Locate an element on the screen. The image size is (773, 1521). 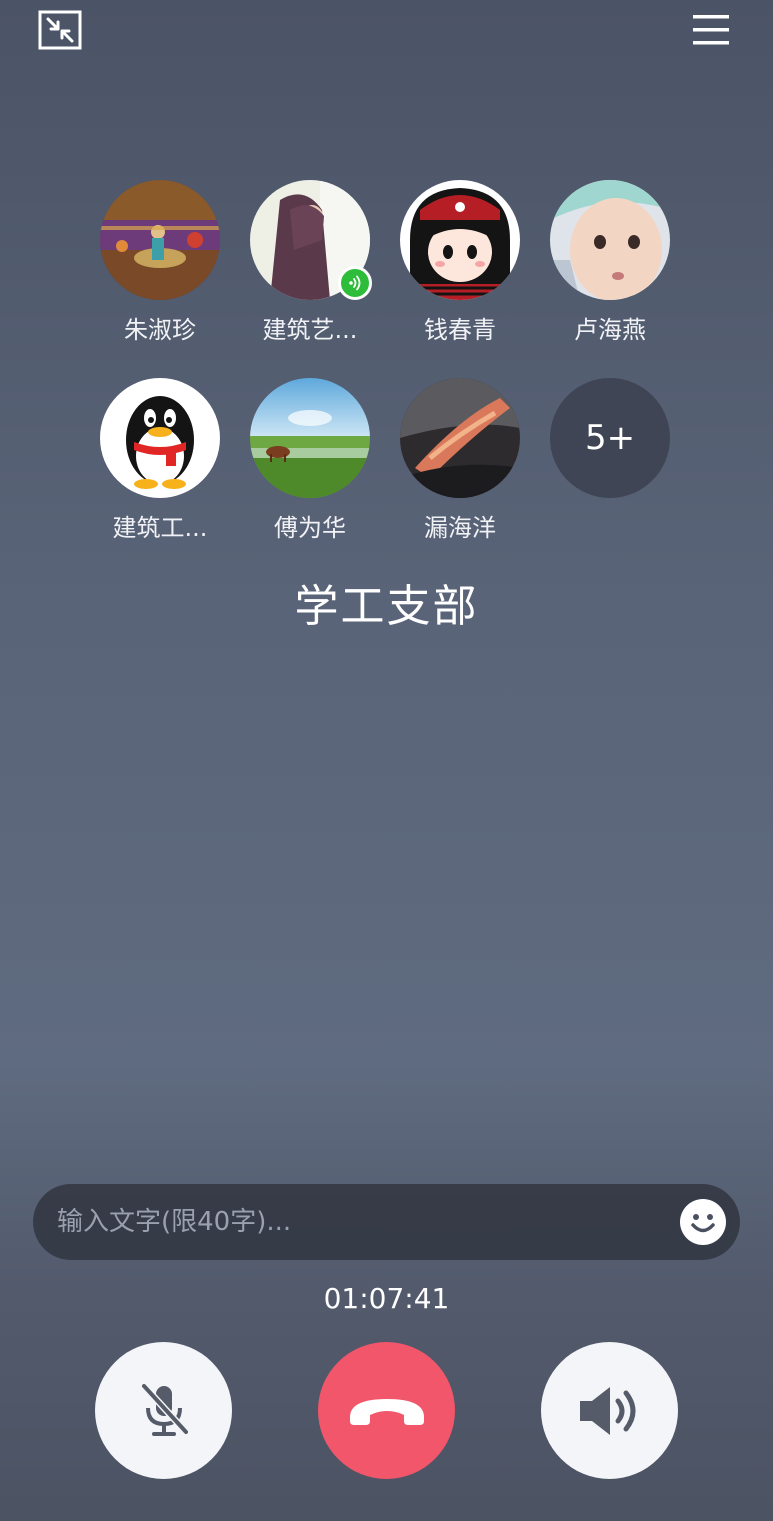
participant-item: 漏海洋 is located at coordinates (460, 461).